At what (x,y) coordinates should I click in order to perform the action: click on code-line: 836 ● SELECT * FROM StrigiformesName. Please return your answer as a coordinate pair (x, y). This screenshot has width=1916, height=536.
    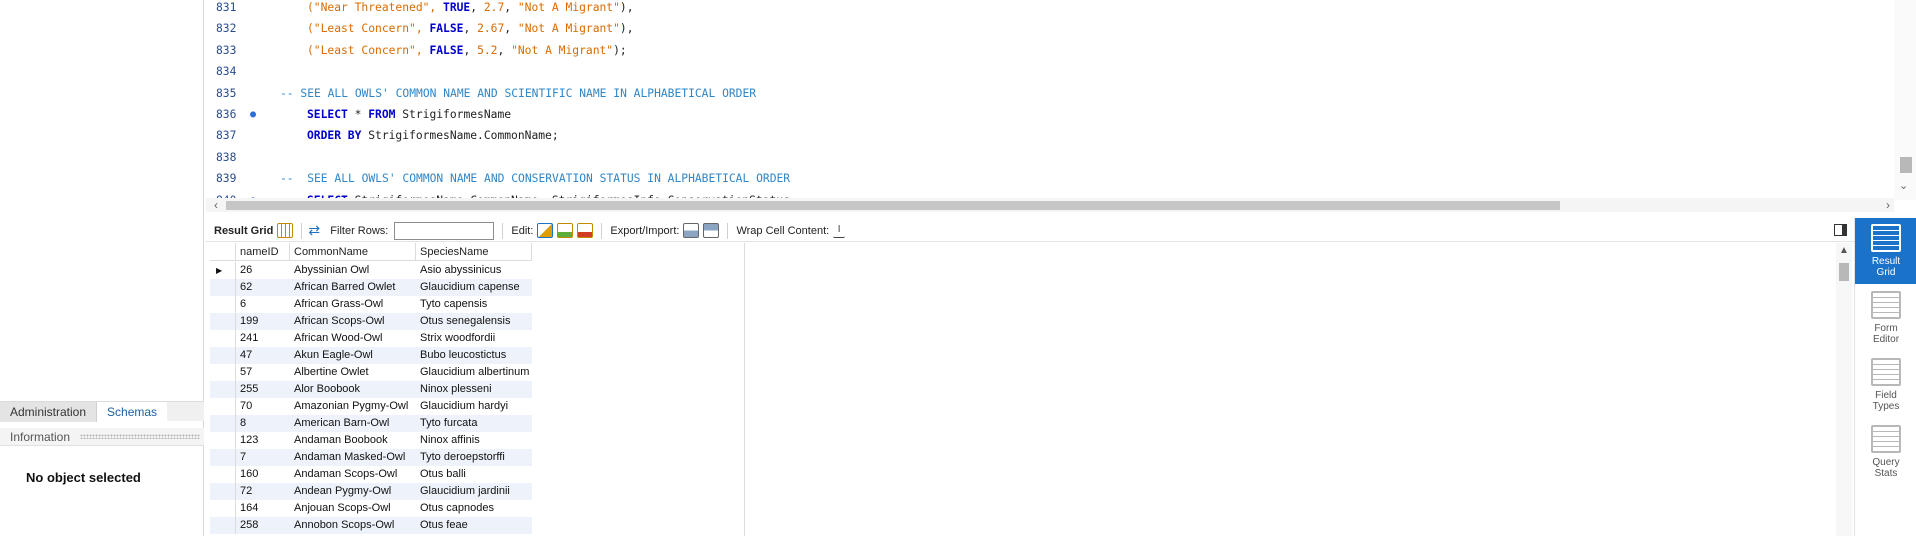
    Looking at the image, I should click on (1046, 114).